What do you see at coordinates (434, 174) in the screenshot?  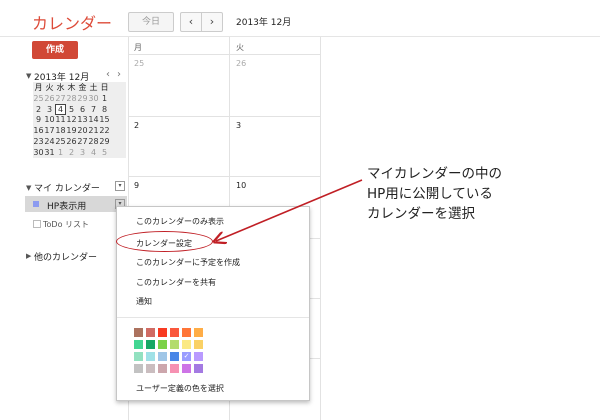 I see `annotation-line-1: マイカレンダーの中の` at bounding box center [434, 174].